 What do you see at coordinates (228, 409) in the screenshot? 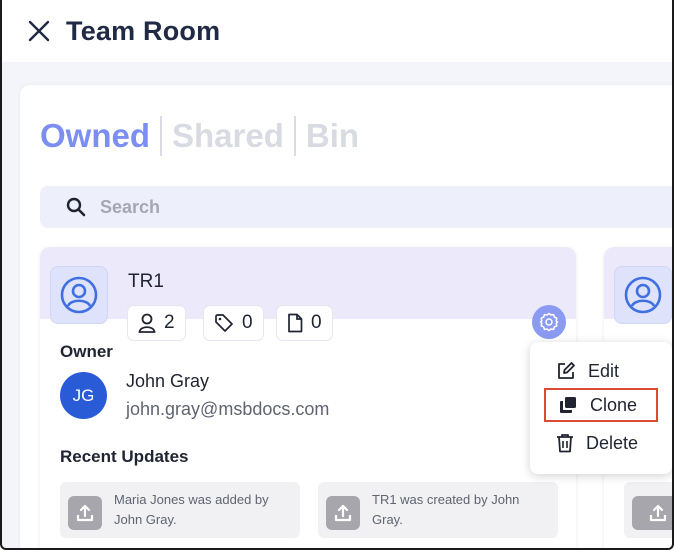
I see `owner-email: john.gray@msbdocs.com` at bounding box center [228, 409].